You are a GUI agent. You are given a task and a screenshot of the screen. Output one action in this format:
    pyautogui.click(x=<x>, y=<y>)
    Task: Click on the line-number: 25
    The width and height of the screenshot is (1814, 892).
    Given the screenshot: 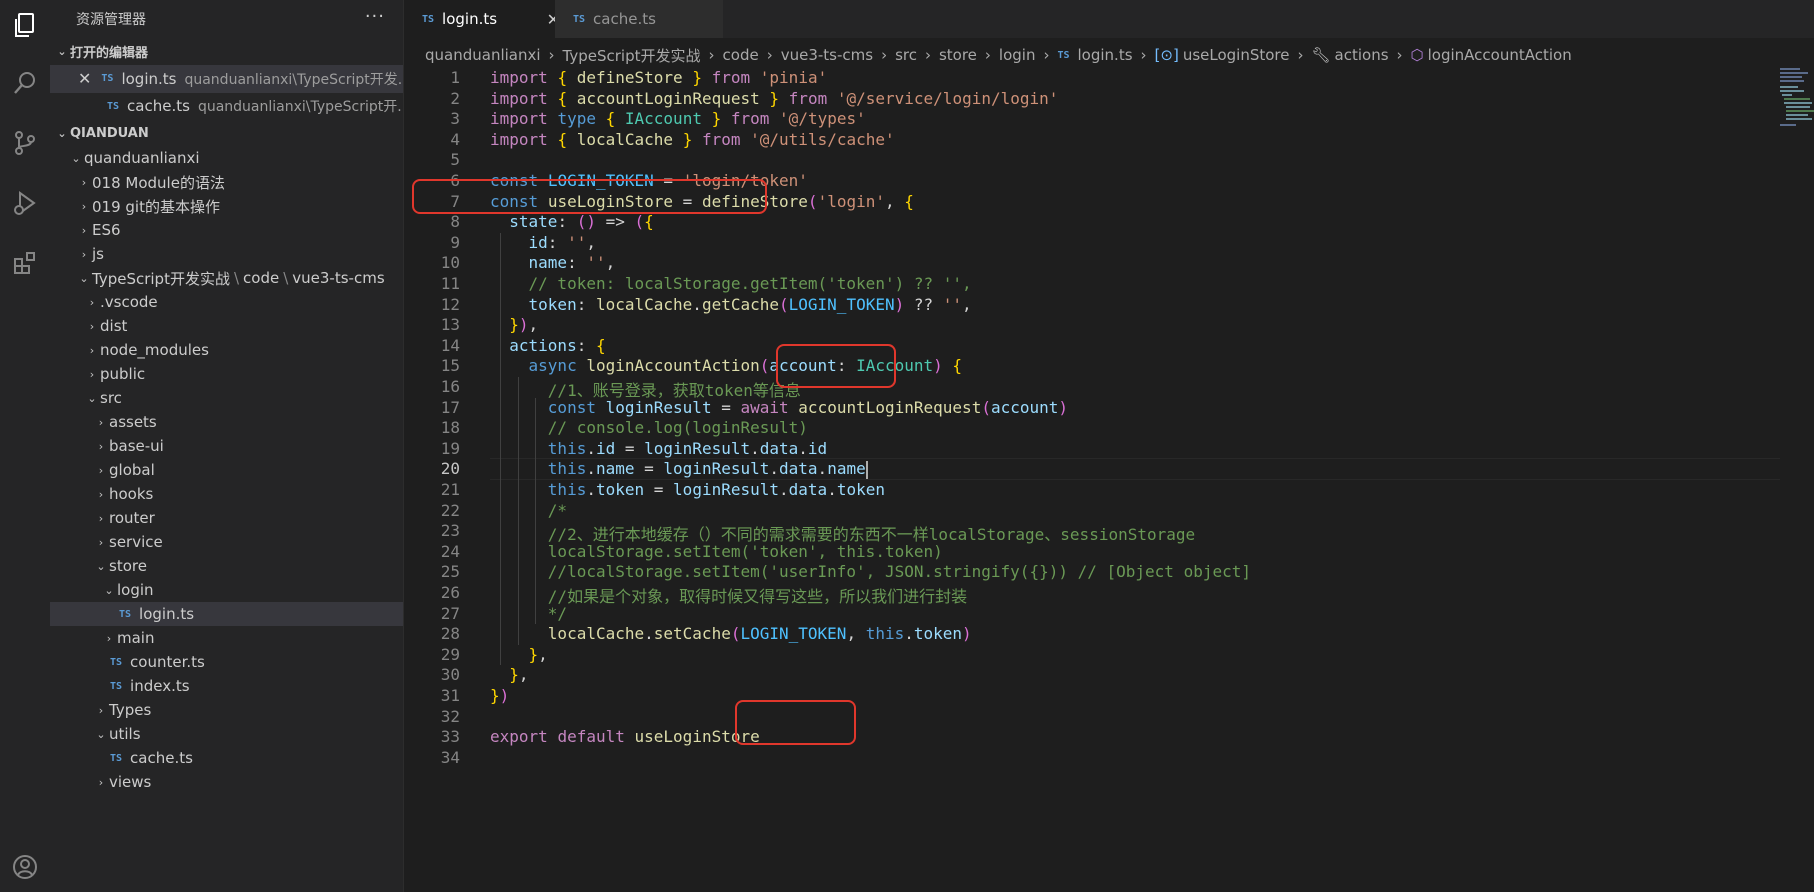 What is the action you would take?
    pyautogui.click(x=450, y=572)
    